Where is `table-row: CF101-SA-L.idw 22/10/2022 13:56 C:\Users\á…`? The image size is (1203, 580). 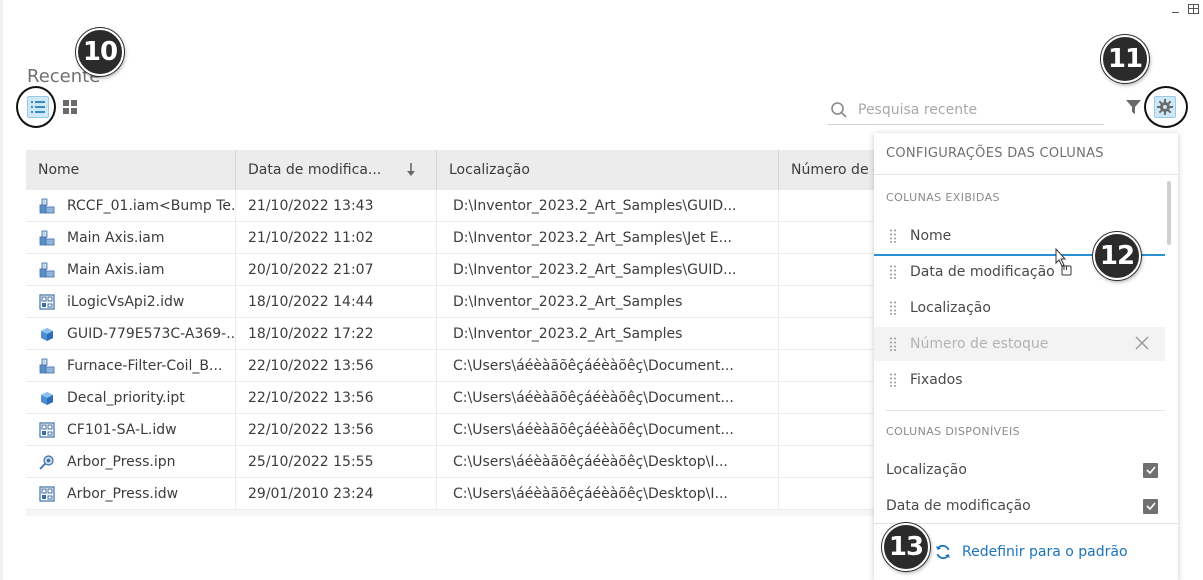 table-row: CF101-SA-L.idw 22/10/2022 13:56 C:\Users\á… is located at coordinates (466, 430).